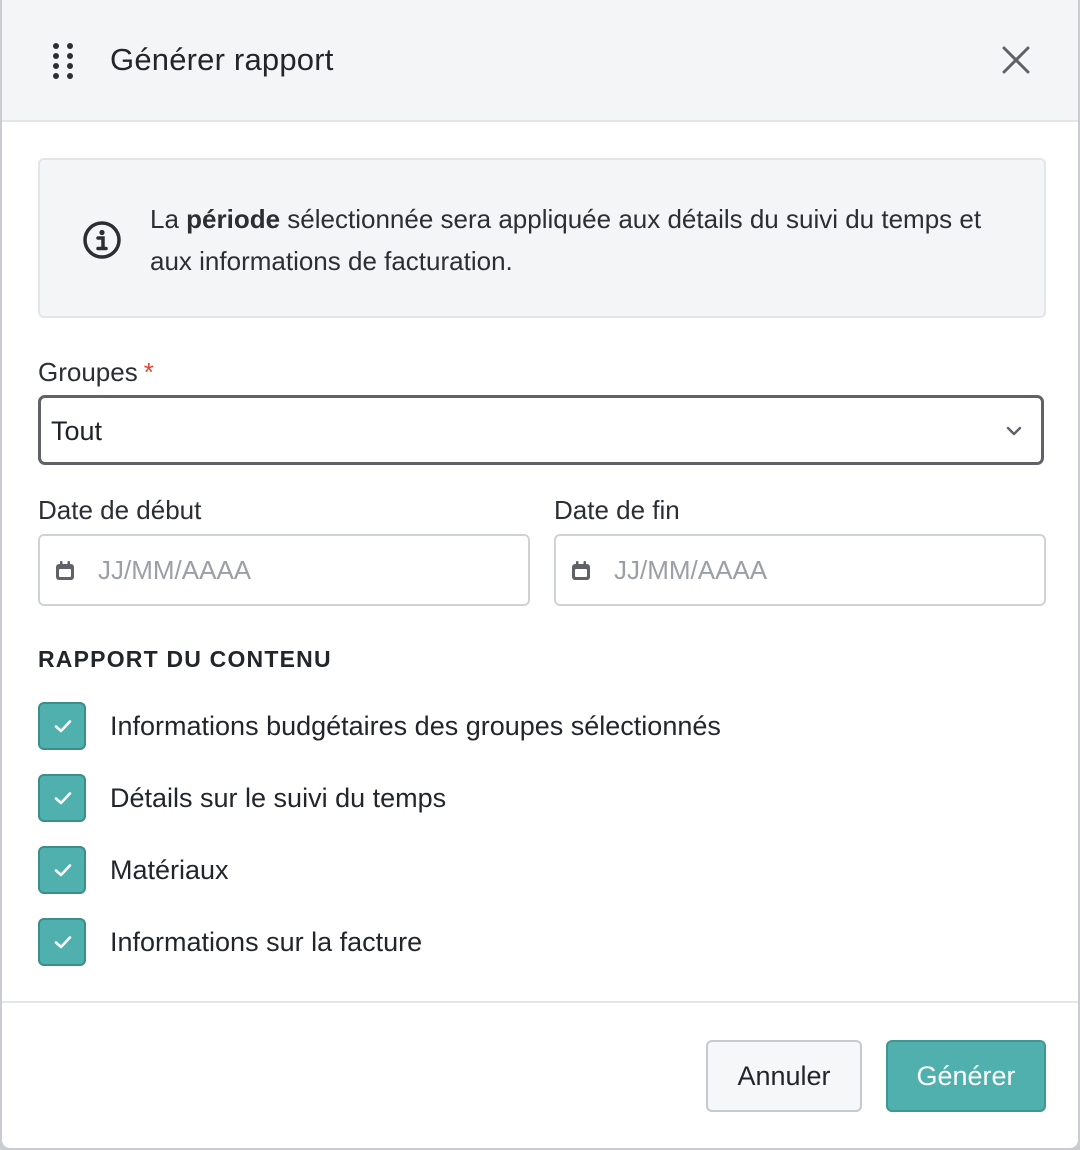 The image size is (1080, 1150). I want to click on generate-button: Générer, so click(966, 1076).